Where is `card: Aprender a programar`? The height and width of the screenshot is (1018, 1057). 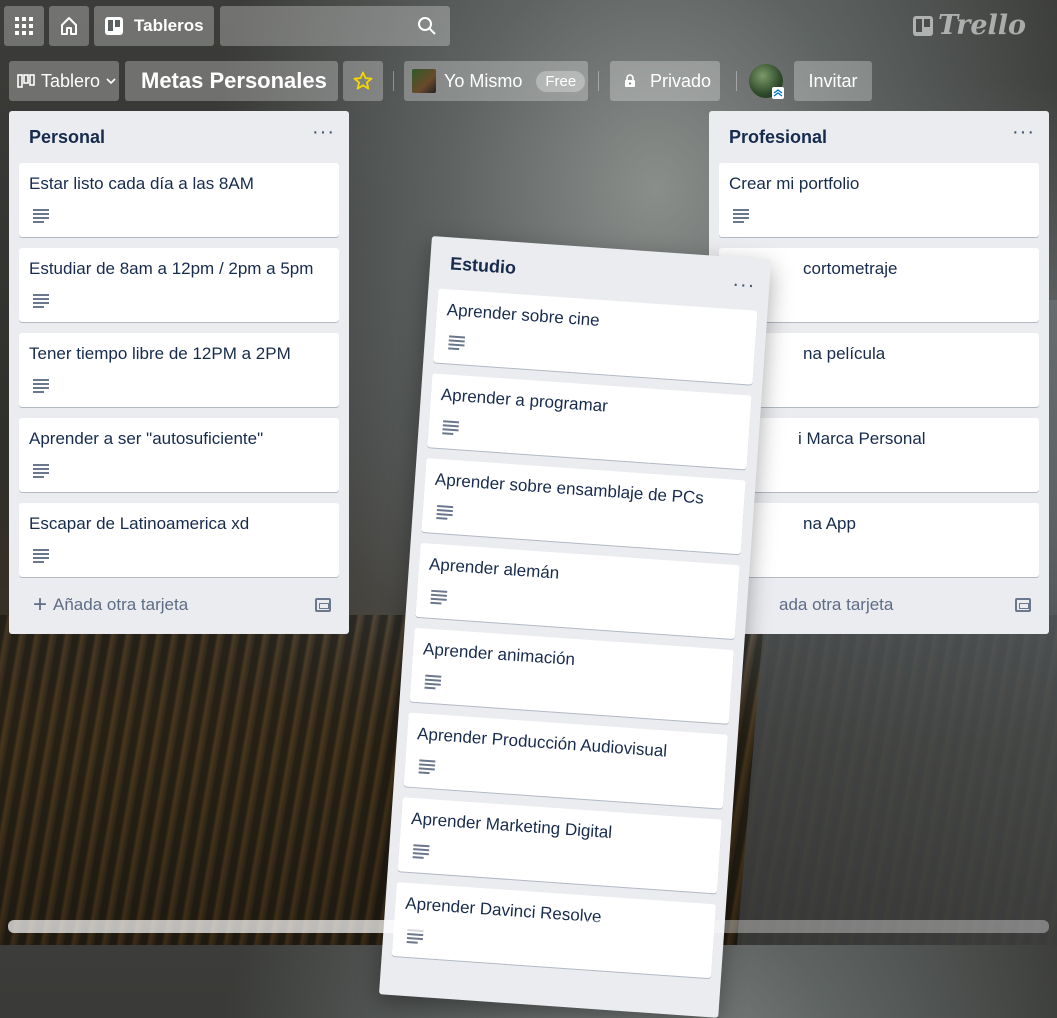
card: Aprender a programar is located at coordinates (589, 421).